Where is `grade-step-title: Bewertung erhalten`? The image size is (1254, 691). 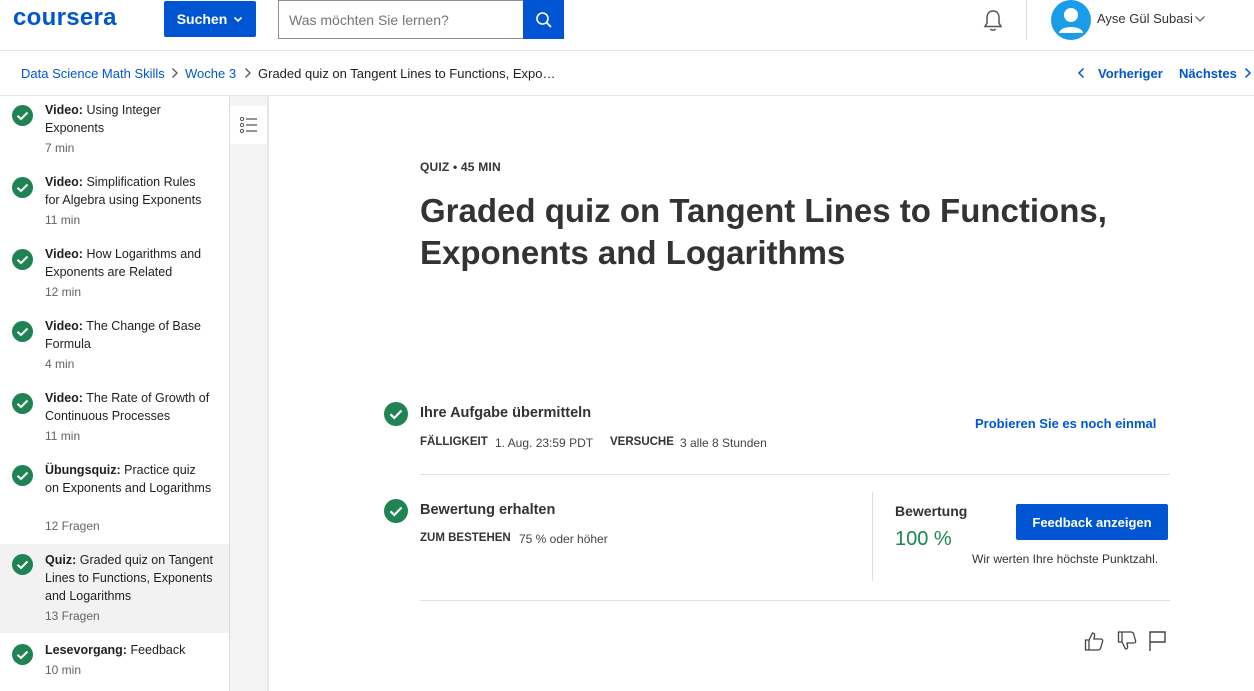
grade-step-title: Bewertung erhalten is located at coordinates (488, 510).